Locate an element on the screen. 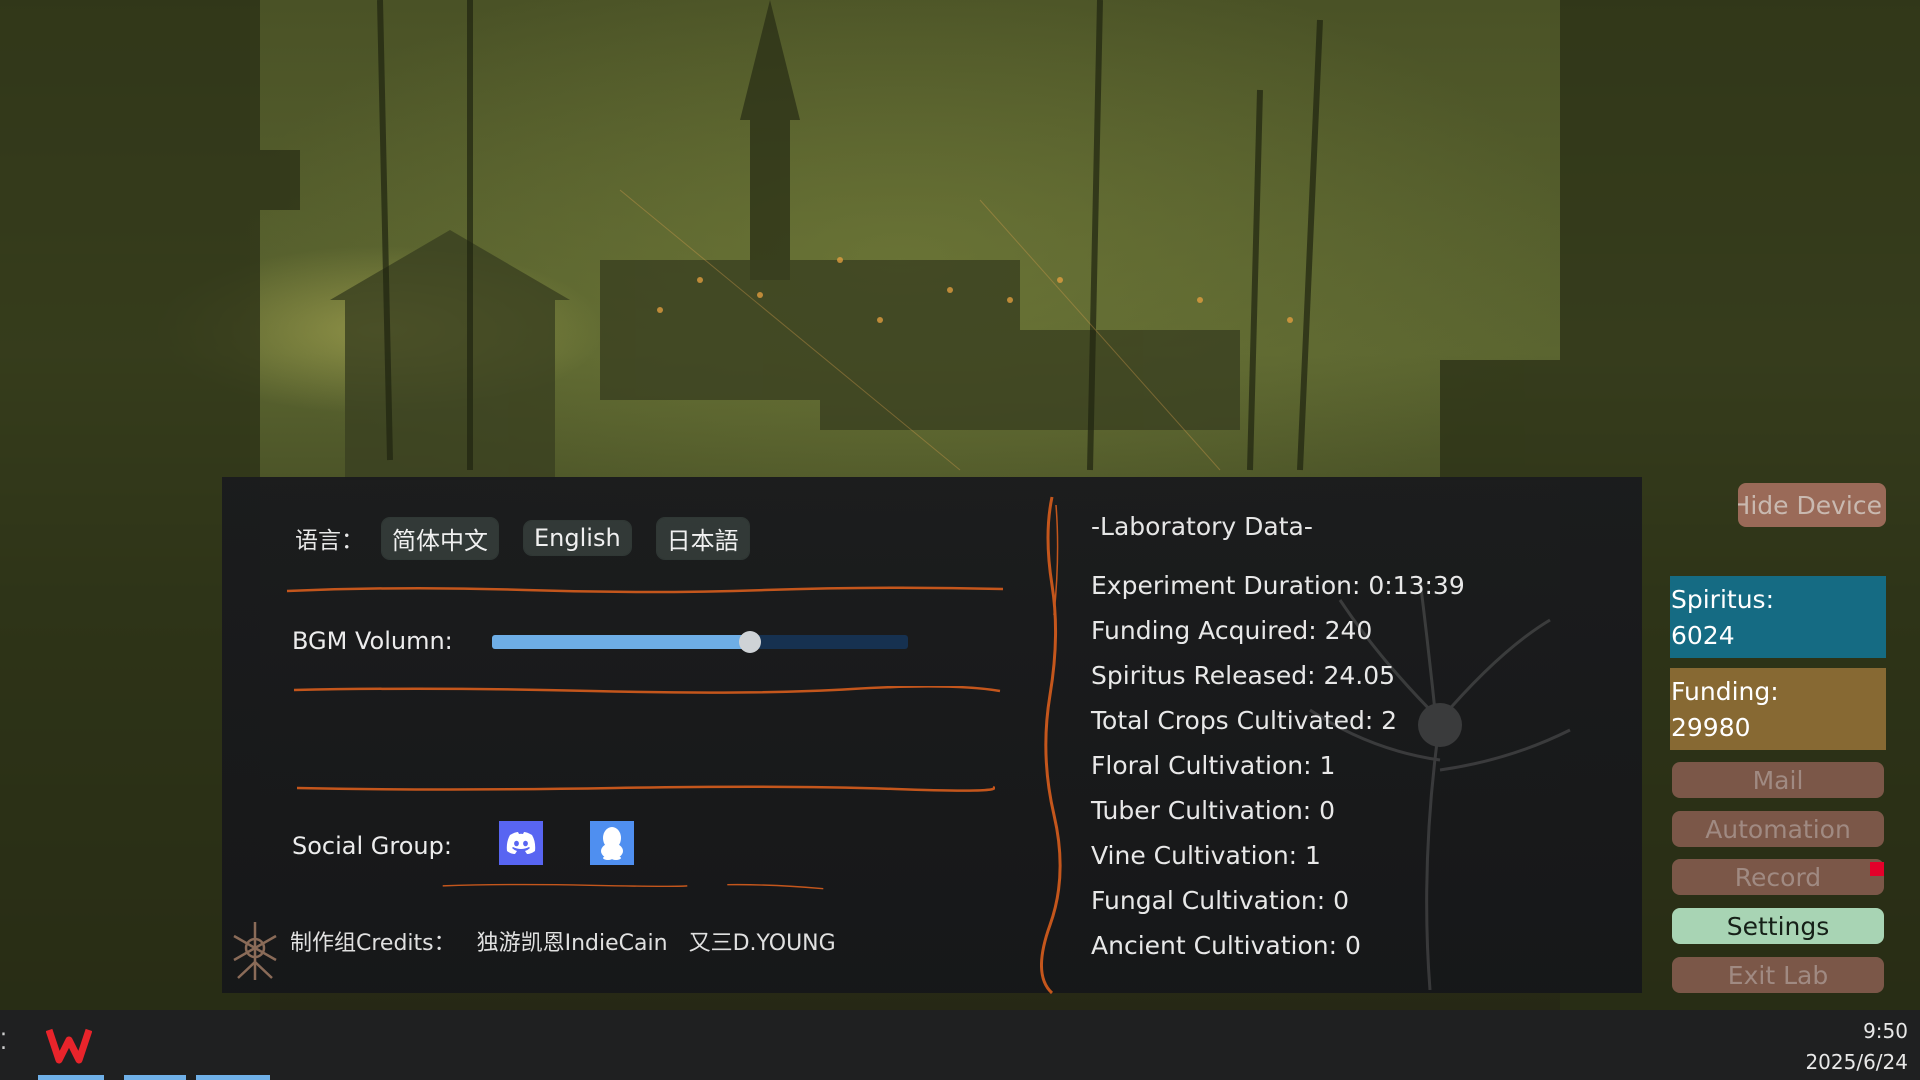 Image resolution: width=1920 pixels, height=1080 pixels. lab-stat-fungal: Fungal Cultivation: 0 is located at coordinates (1220, 900).